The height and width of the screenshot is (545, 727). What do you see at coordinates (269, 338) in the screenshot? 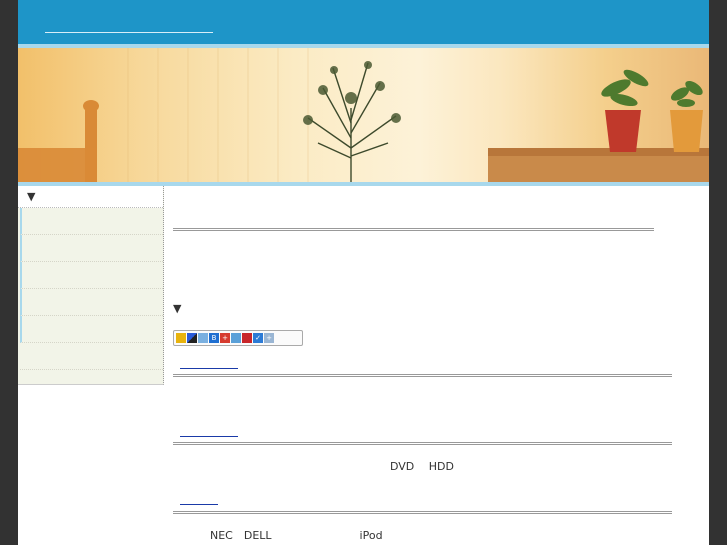
I see `add-icon: +` at bounding box center [269, 338].